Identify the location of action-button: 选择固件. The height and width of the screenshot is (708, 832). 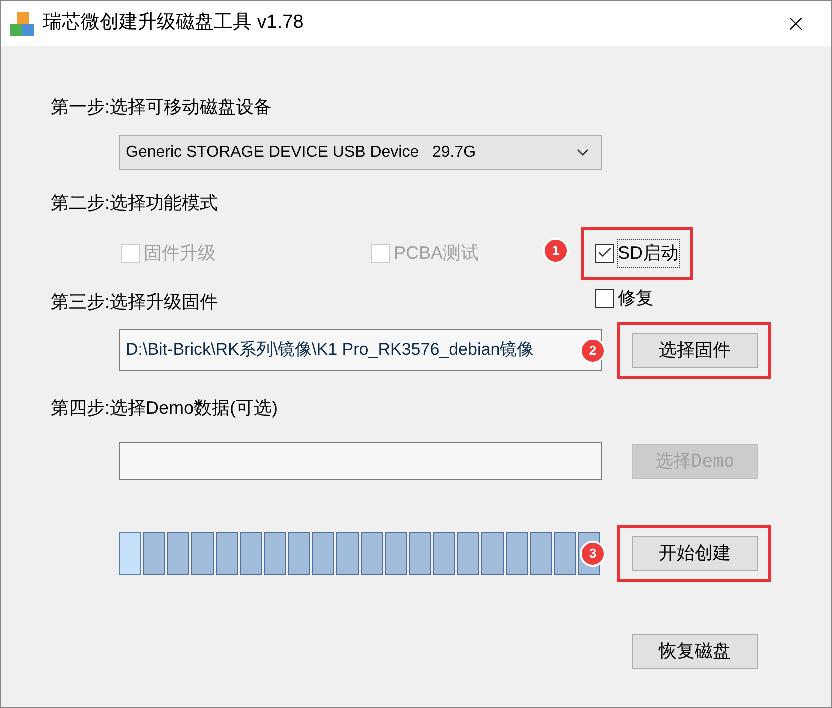
(695, 350).